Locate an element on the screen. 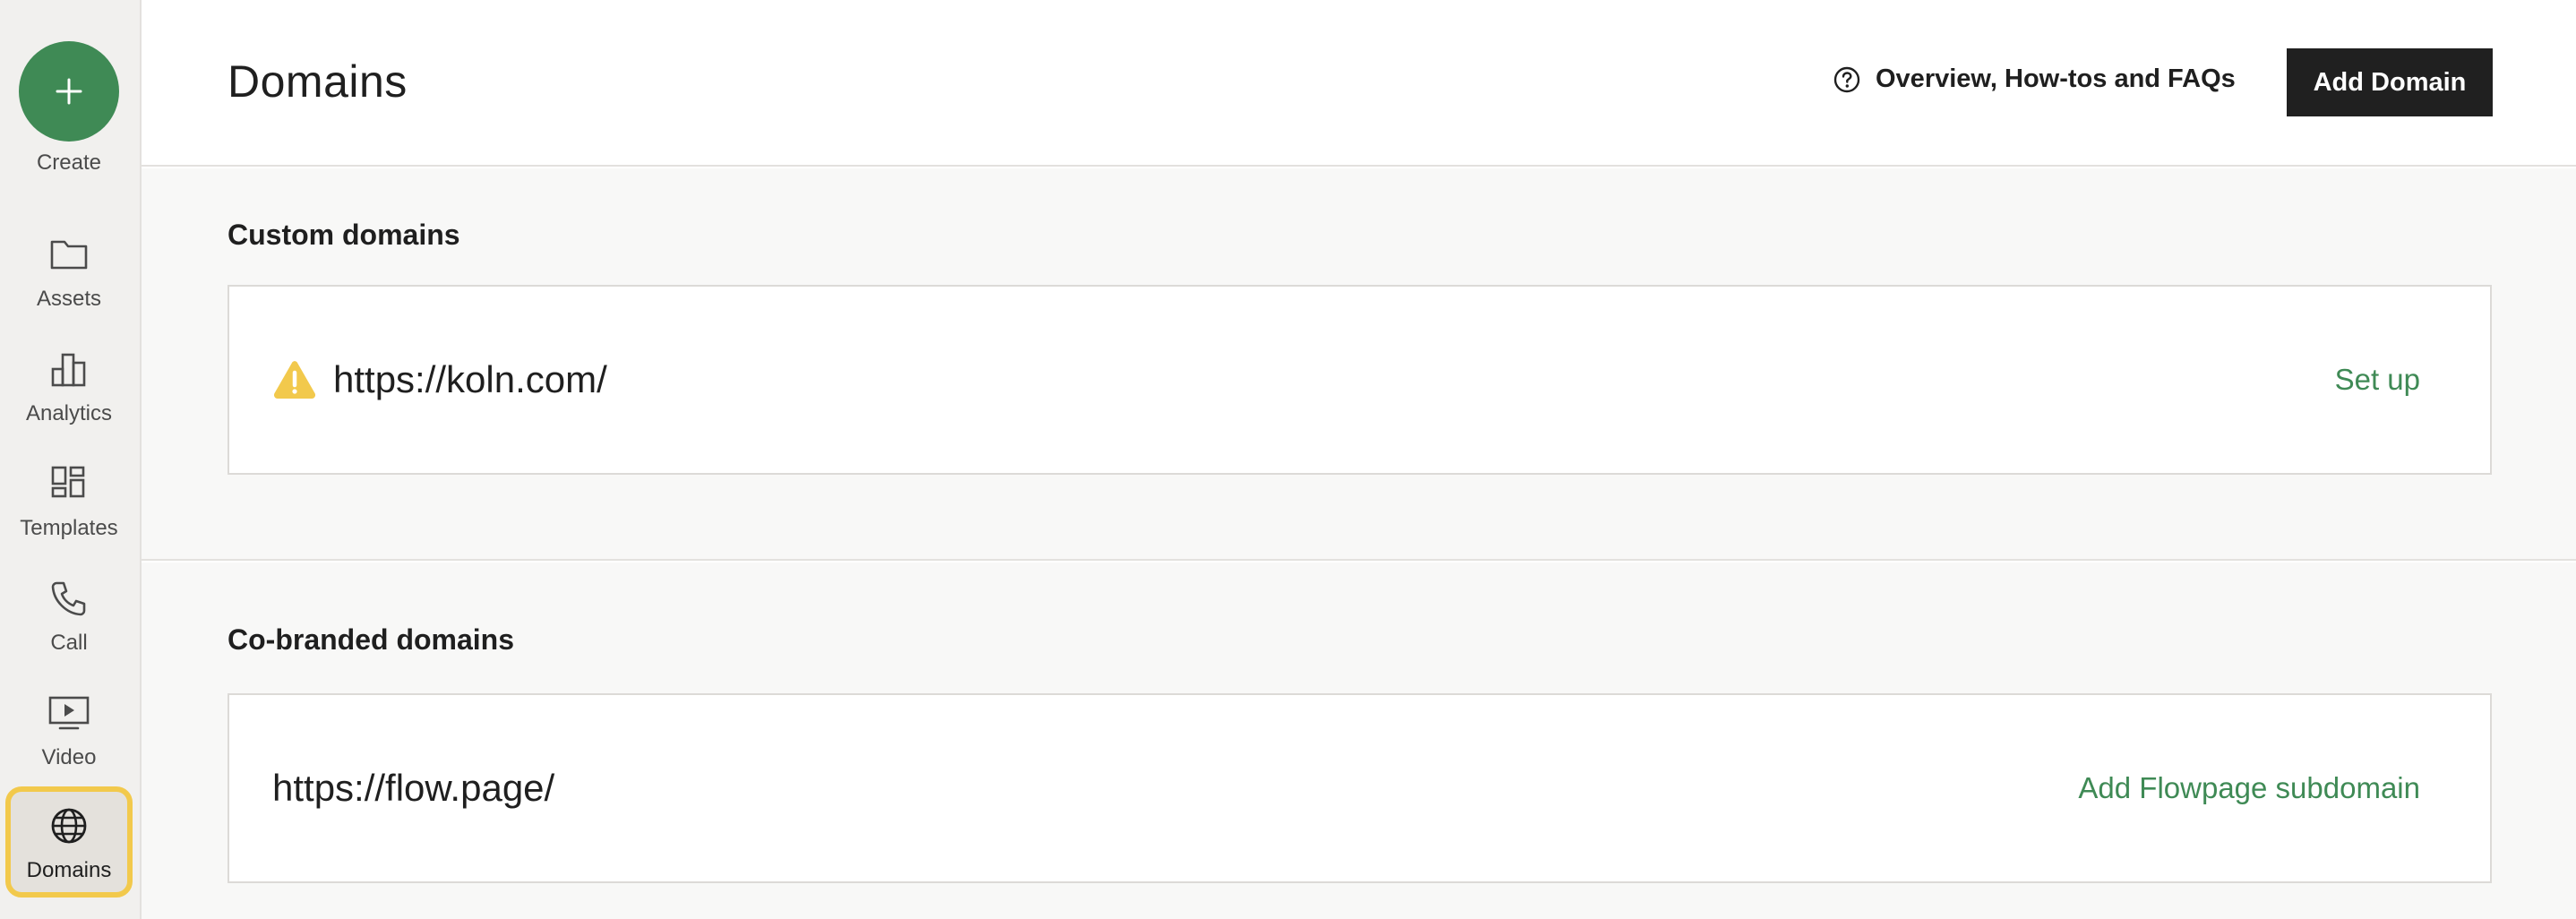 The height and width of the screenshot is (919, 2576). bar-chart-icon is located at coordinates (68, 369).